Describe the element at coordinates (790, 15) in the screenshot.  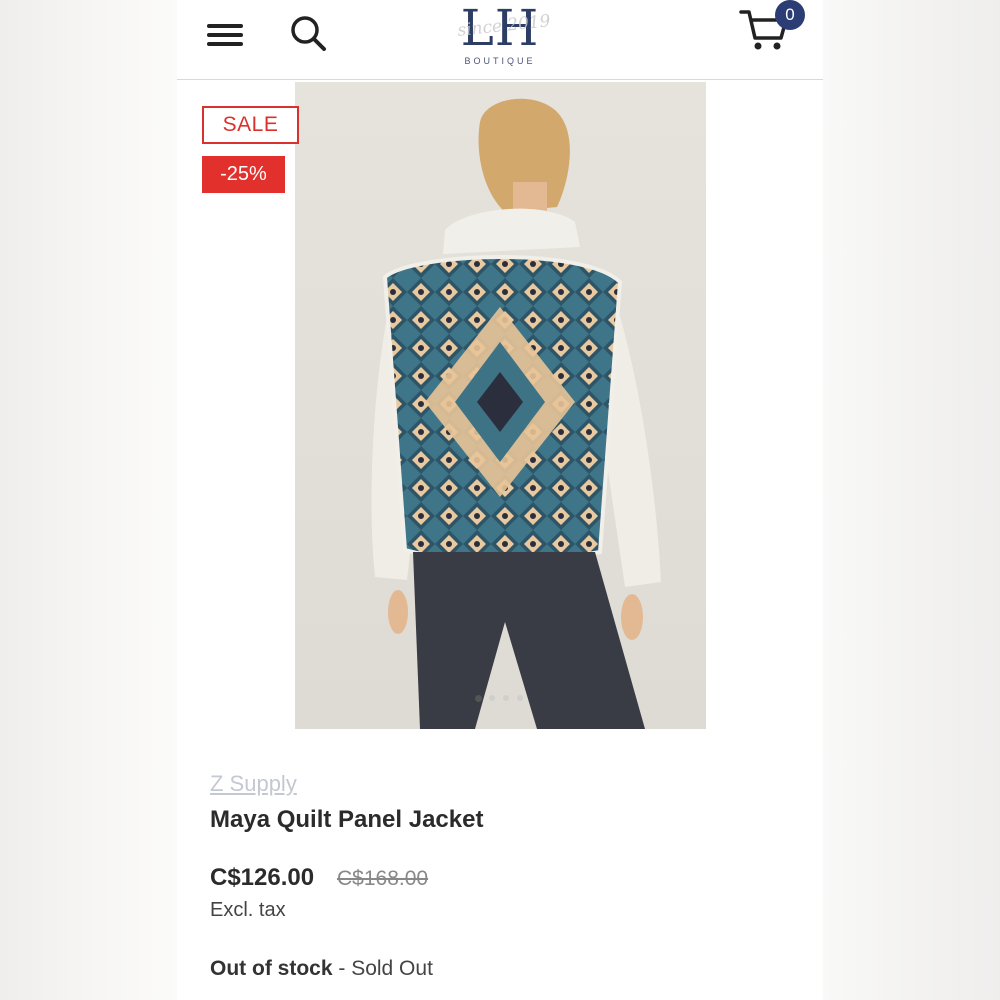
I see `cart-count-badge: 0` at that location.